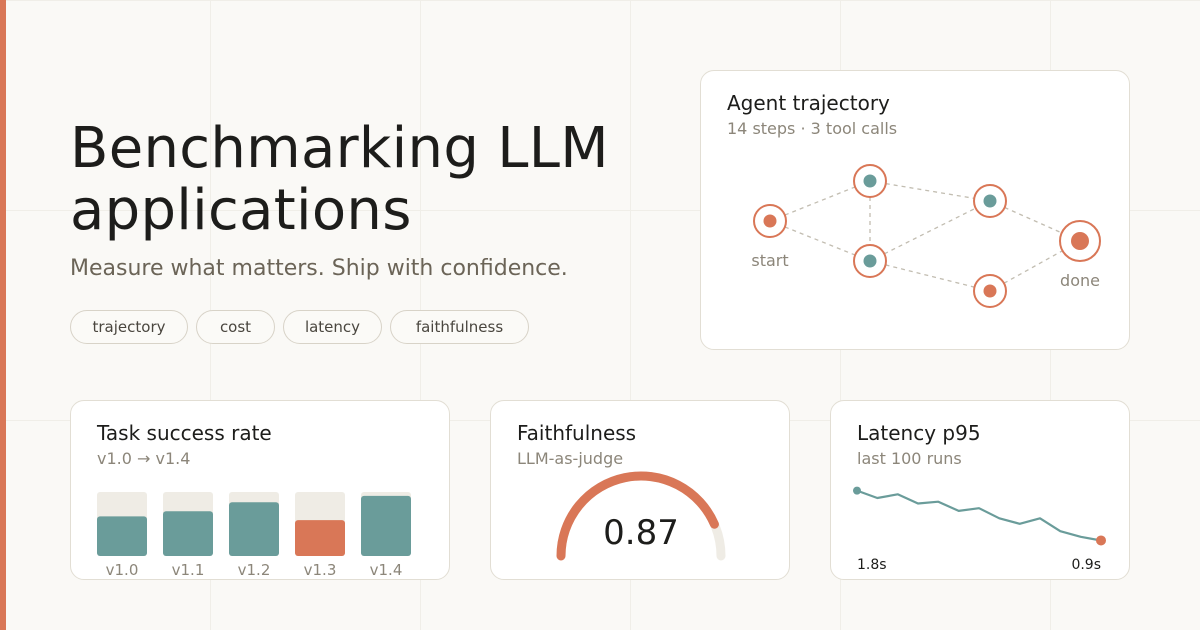 The image size is (1200, 630). I want to click on latency-end-label: 0.9s, so click(1086, 565).